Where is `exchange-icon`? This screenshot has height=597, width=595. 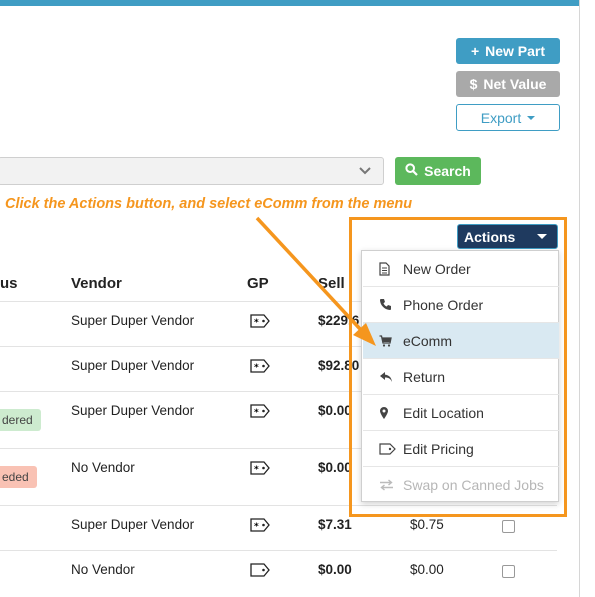
exchange-icon is located at coordinates (390, 485).